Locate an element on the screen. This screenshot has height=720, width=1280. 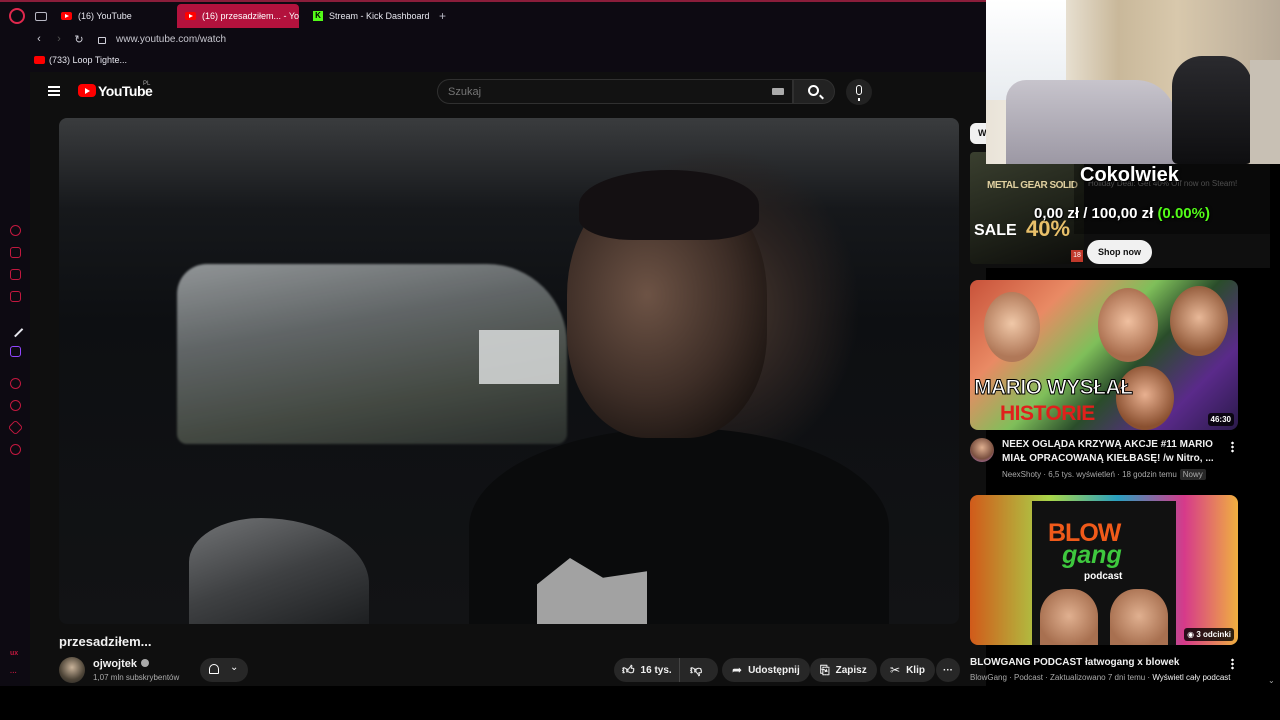
view-full-podcast-link: Wyświetl cały podcast is located at coordinates (1191, 677).